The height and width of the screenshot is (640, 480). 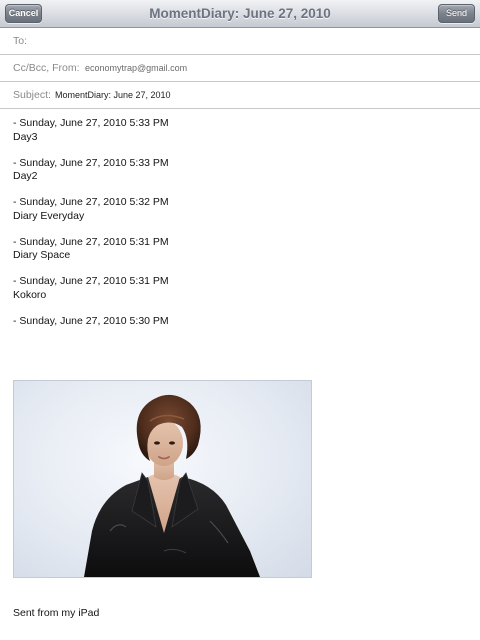 What do you see at coordinates (253, 41) in the screenshot?
I see `to-input` at bounding box center [253, 41].